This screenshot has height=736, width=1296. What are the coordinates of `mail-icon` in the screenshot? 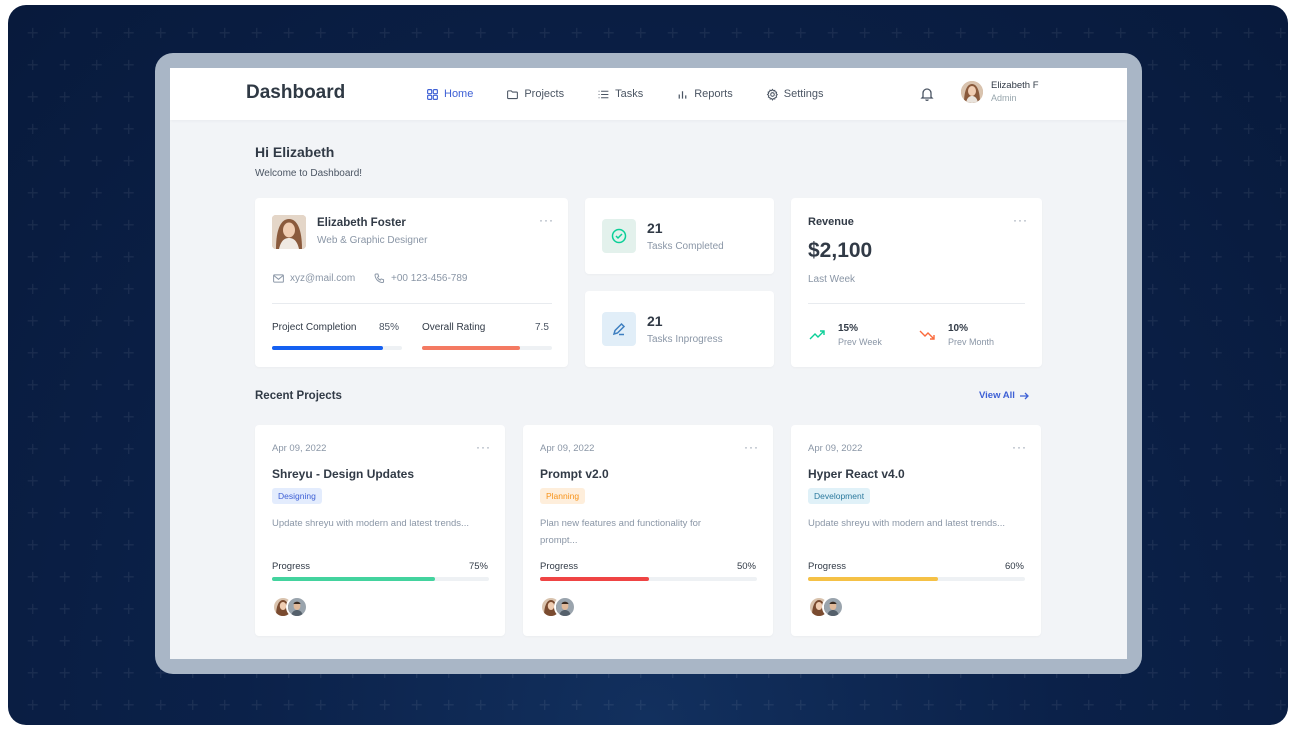 It's located at (278, 278).